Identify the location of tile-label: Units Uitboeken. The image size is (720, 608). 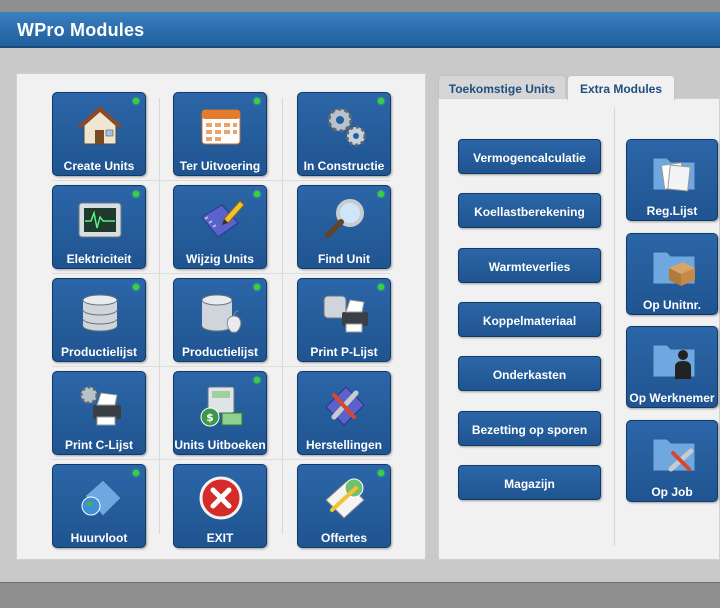
(220, 445).